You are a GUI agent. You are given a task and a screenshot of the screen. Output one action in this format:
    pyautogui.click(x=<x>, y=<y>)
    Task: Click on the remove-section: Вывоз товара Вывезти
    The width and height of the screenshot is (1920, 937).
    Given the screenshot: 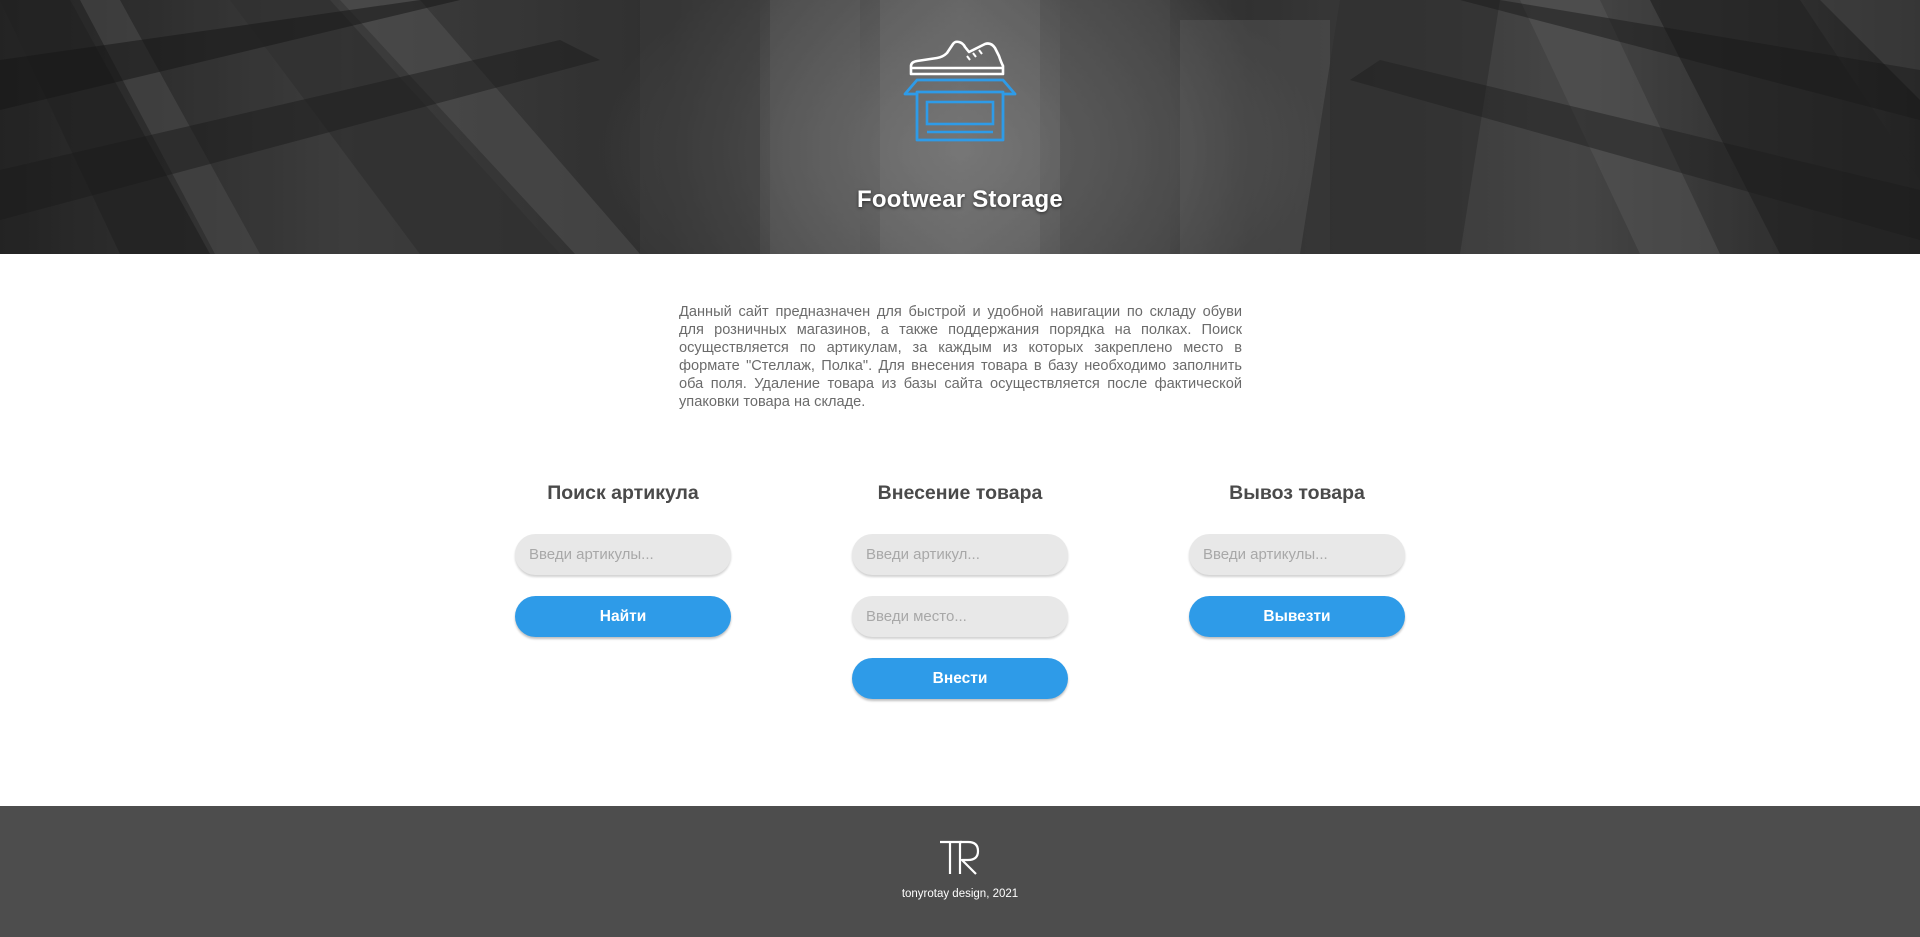 What is the action you would take?
    pyautogui.click(x=1297, y=569)
    